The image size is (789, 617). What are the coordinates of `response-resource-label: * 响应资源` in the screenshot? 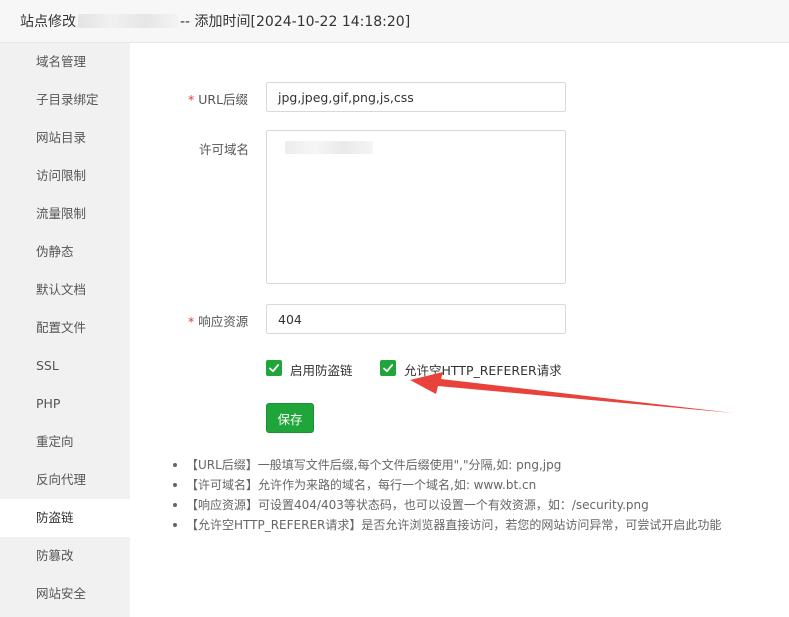 It's located at (218, 321).